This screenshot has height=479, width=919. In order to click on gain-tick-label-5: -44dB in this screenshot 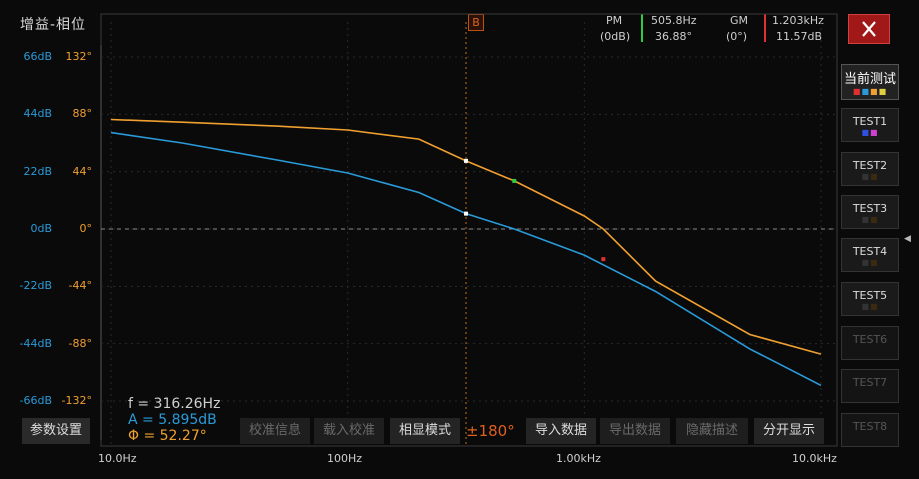, I will do `click(36, 343)`.